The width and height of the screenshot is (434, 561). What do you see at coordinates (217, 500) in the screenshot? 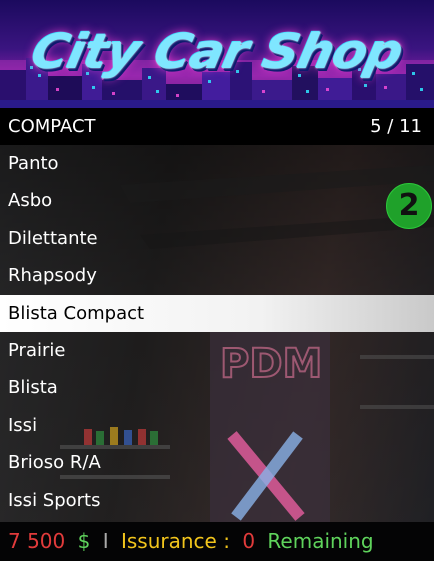
I see `vehicle-item: Issi Sports` at bounding box center [217, 500].